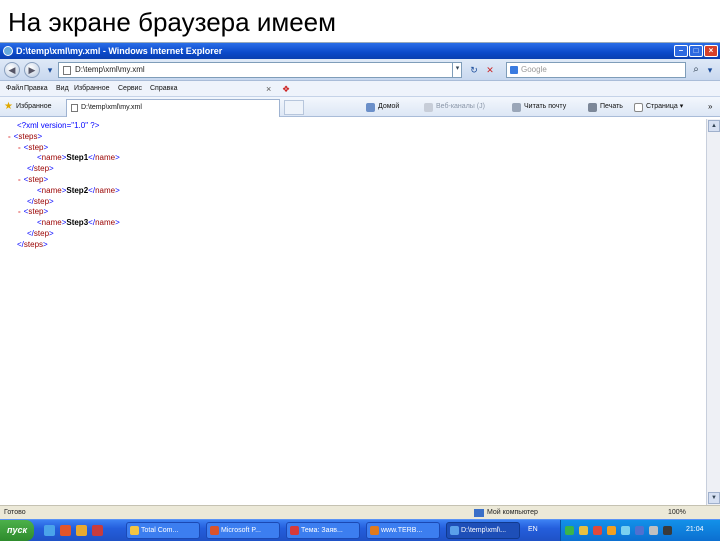 The height and width of the screenshot is (541, 720). What do you see at coordinates (662, 106) in the screenshot?
I see `page-label: Страница` at bounding box center [662, 106].